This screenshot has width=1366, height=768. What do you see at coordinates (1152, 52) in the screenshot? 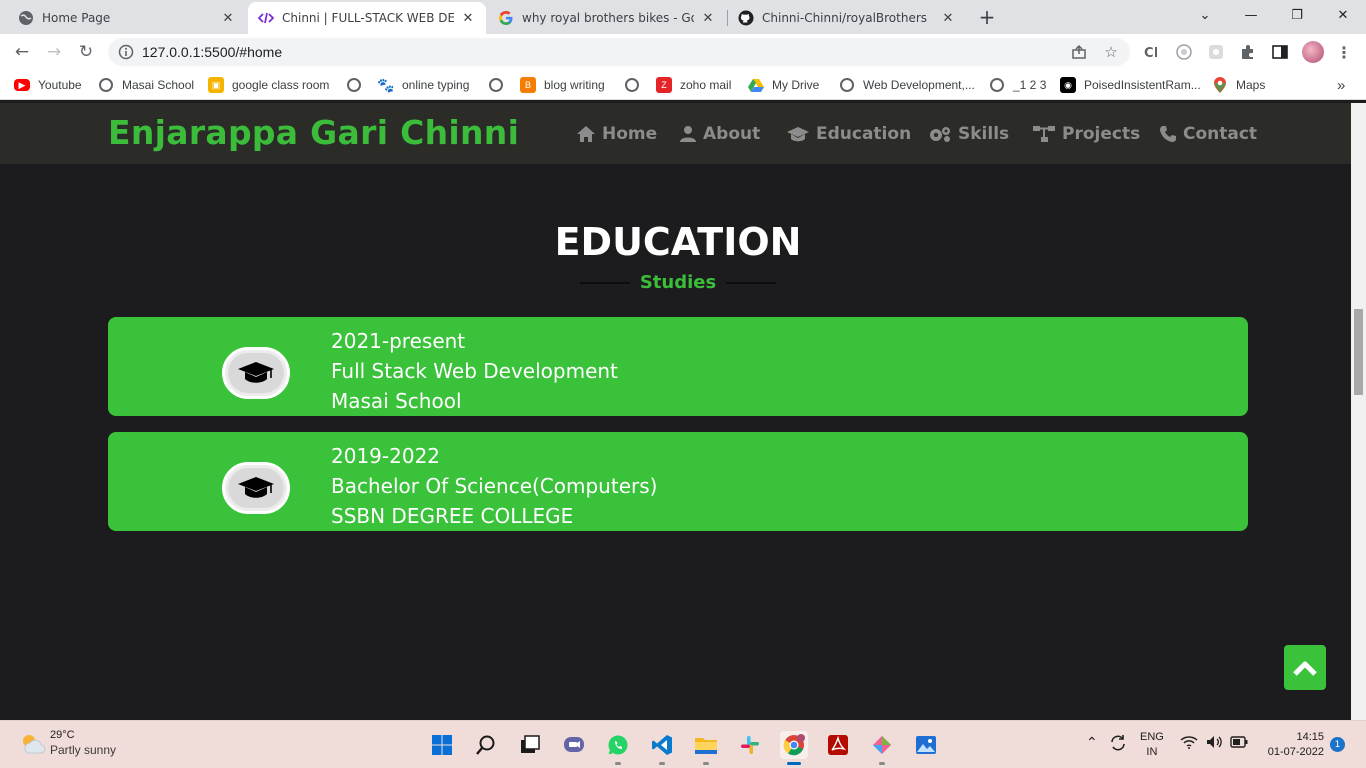
I see `extension-c-icon: C` at bounding box center [1152, 52].